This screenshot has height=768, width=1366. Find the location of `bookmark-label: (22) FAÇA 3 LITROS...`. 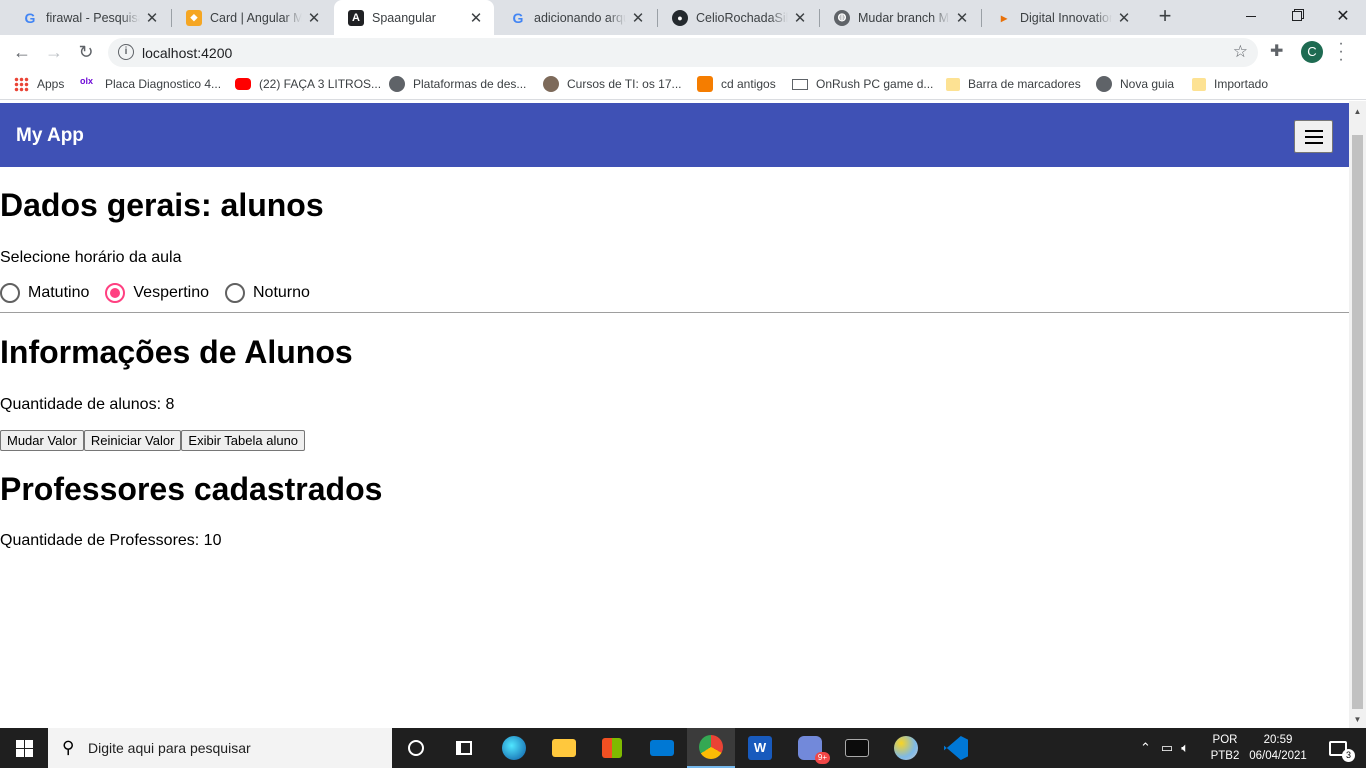

bookmark-label: (22) FAÇA 3 LITROS... is located at coordinates (320, 84).